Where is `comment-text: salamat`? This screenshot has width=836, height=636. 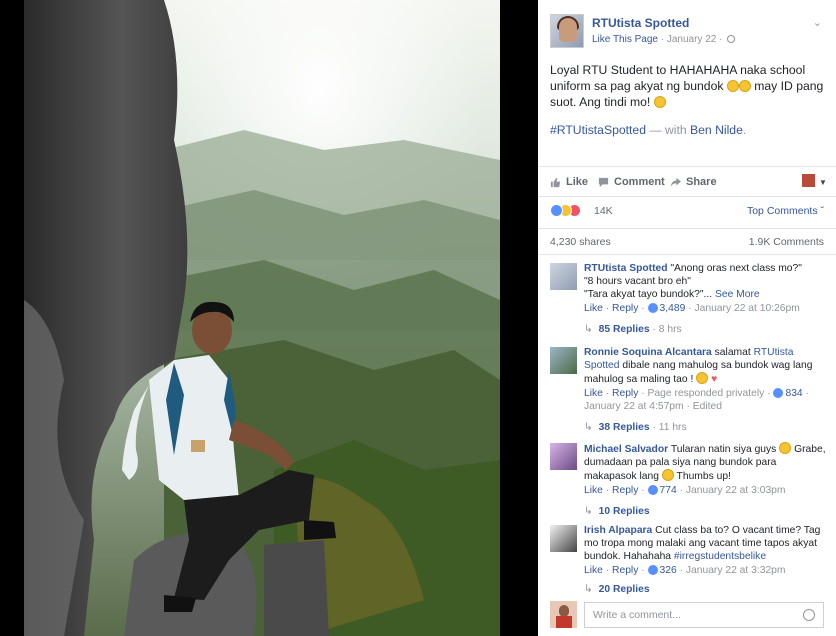 comment-text: salamat is located at coordinates (732, 352).